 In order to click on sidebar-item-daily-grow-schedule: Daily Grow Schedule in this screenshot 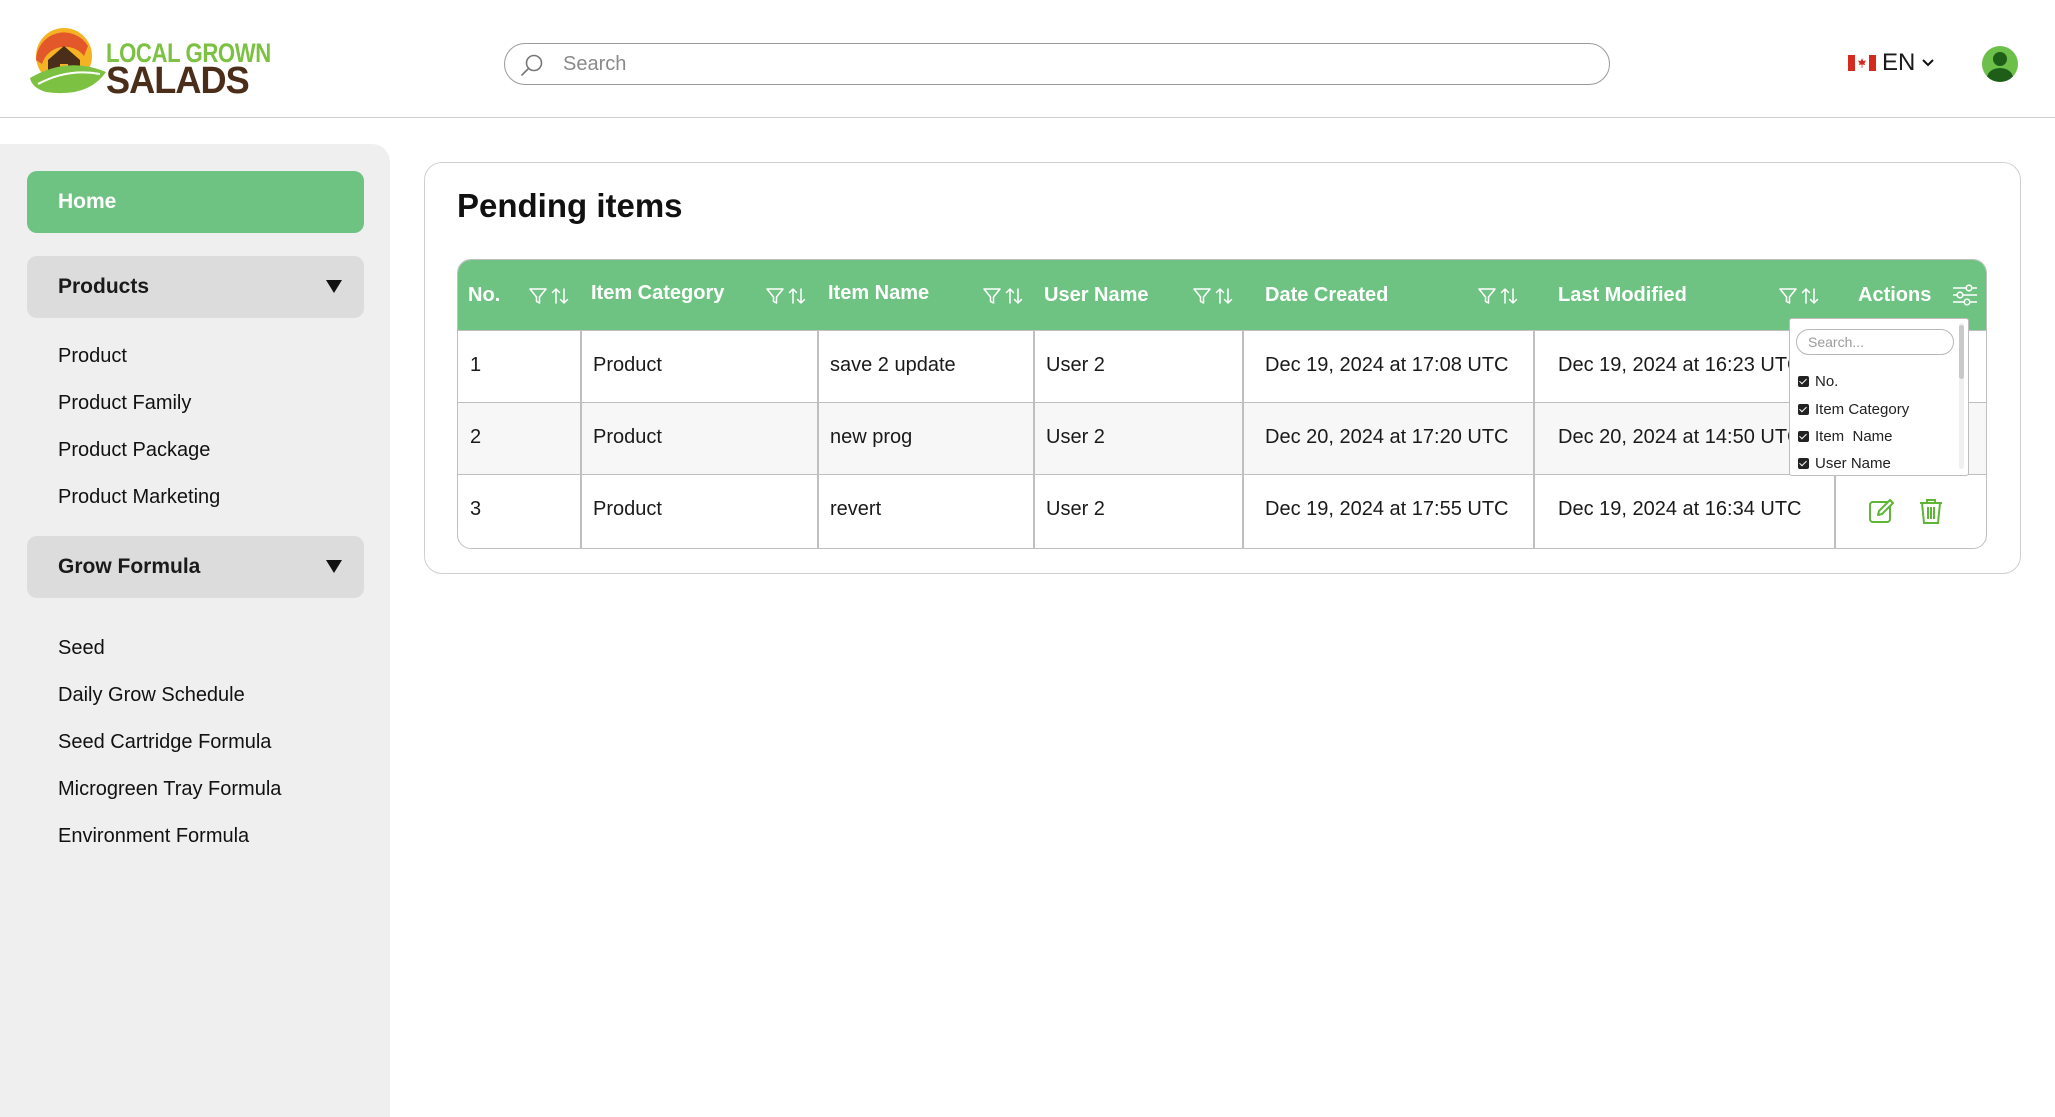, I will do `click(151, 695)`.